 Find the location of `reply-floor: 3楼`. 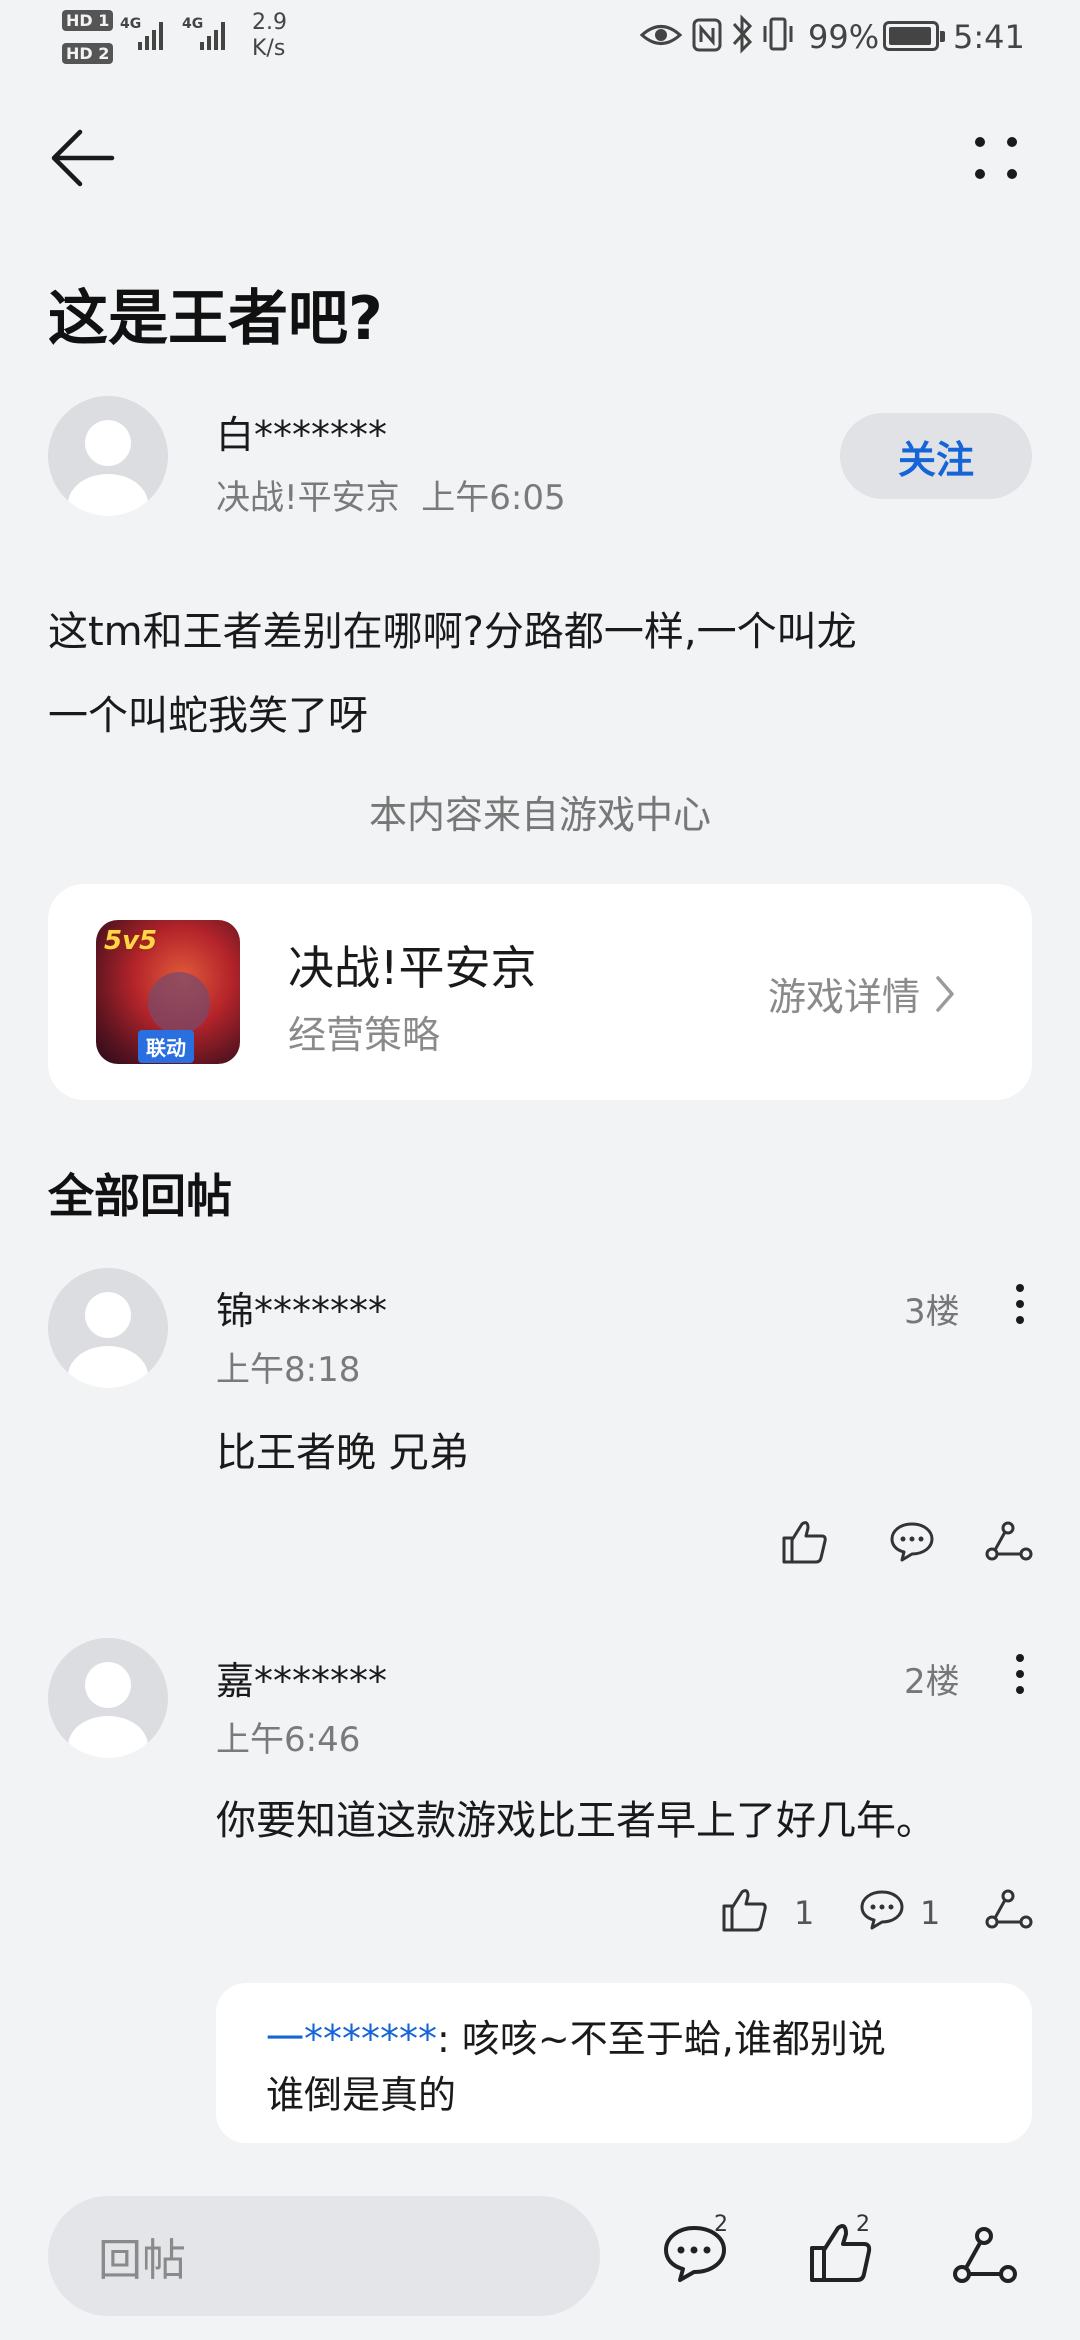

reply-floor: 3楼 is located at coordinates (932, 1312).